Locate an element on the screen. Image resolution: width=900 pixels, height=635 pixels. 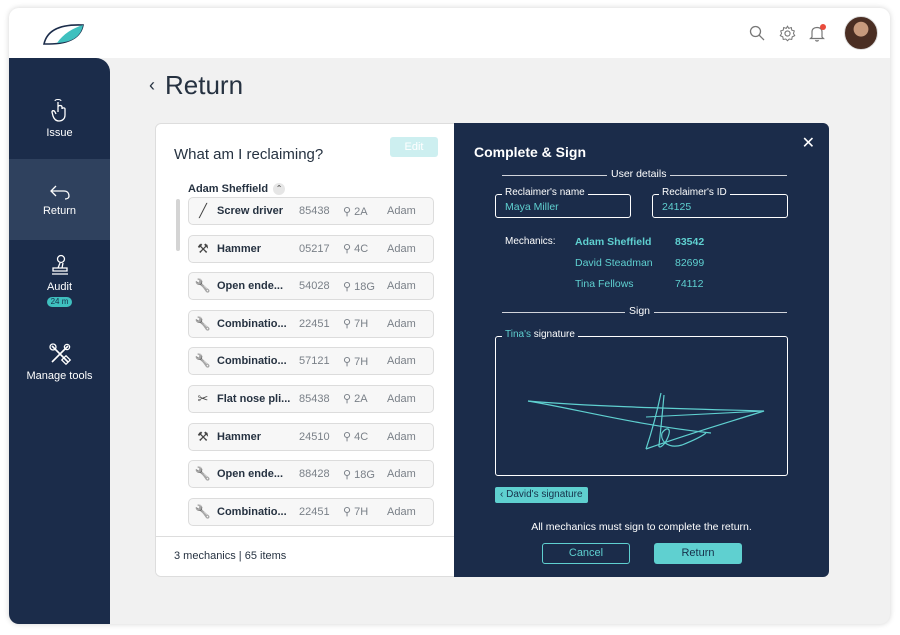
tool-id: 85438 is located at coordinates (314, 398).